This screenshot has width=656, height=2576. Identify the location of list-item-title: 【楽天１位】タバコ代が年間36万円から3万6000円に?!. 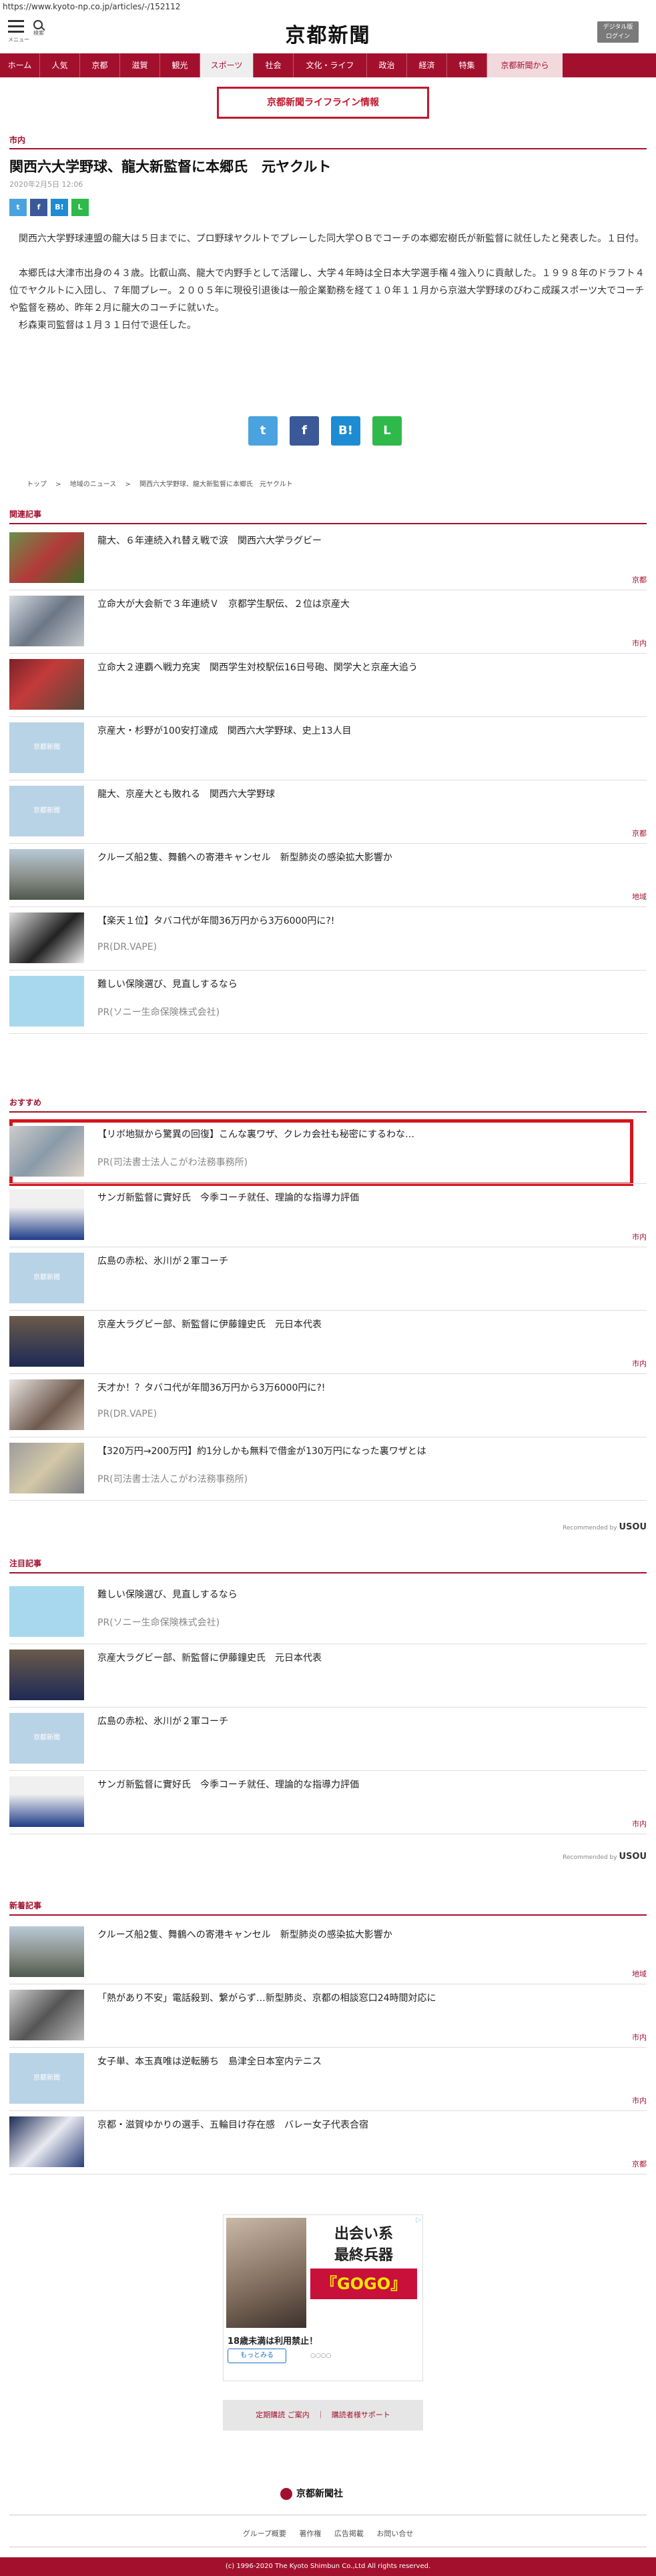
(215, 920).